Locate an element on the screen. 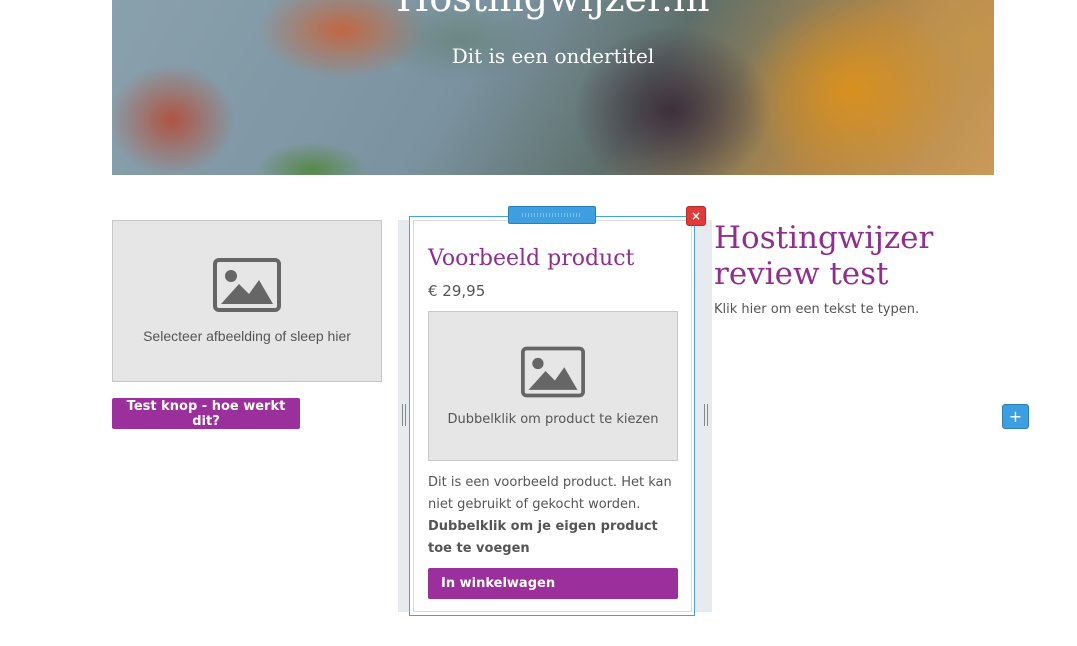 The image size is (1077, 646). test-button: Test knop - hoe werkt dit? is located at coordinates (206, 413).